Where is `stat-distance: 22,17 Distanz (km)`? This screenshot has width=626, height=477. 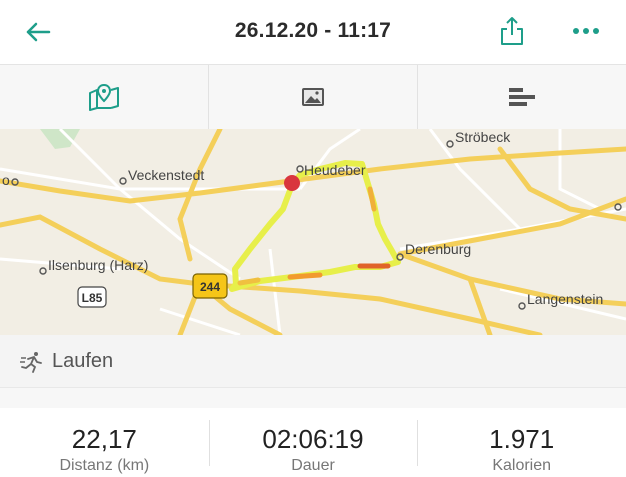 stat-distance: 22,17 Distanz (km) is located at coordinates (104, 442).